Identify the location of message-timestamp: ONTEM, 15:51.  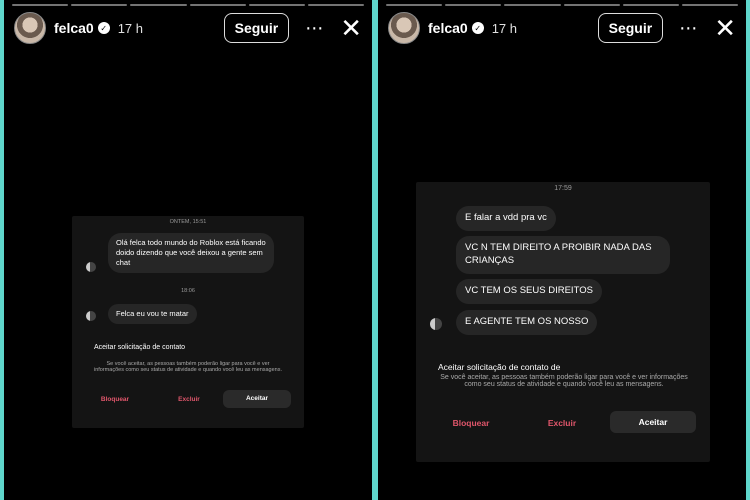
(188, 222).